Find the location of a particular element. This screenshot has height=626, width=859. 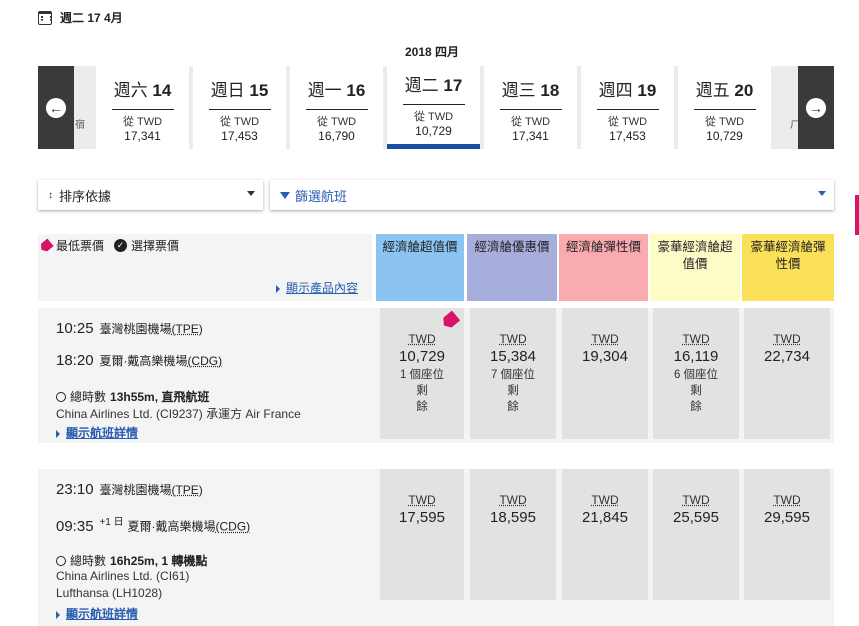

fare-cell-economy-saver: TWD 10,729 1 個座位剩 餘 is located at coordinates (422, 373).